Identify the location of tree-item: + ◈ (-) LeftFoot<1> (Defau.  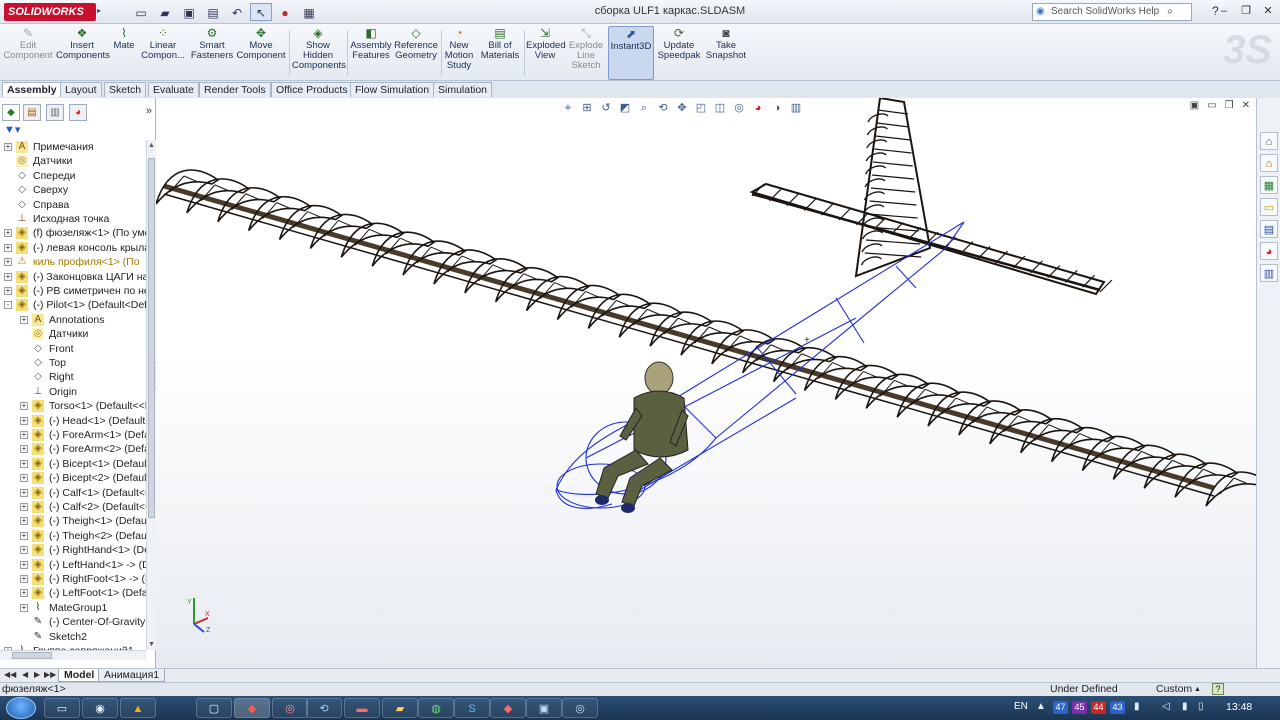
(73, 593).